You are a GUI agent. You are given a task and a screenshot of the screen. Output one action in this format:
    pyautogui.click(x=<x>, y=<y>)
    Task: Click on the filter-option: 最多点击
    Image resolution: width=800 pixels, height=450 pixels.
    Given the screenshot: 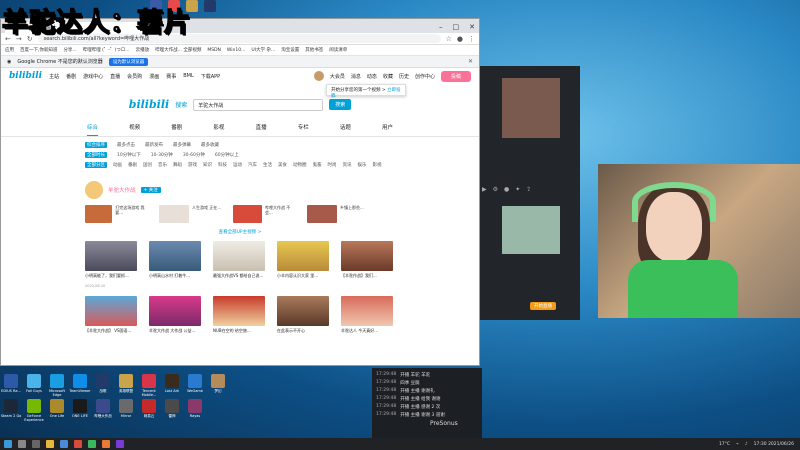 What is the action you would take?
    pyautogui.click(x=126, y=145)
    